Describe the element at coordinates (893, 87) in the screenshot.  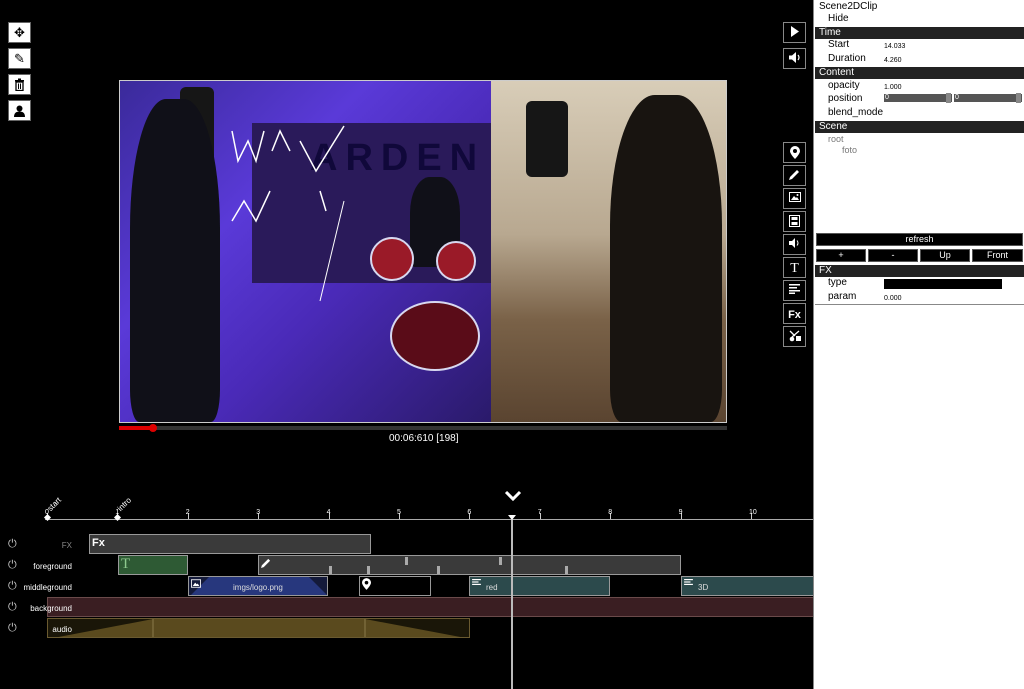
I see `opacity-value: 1.000` at that location.